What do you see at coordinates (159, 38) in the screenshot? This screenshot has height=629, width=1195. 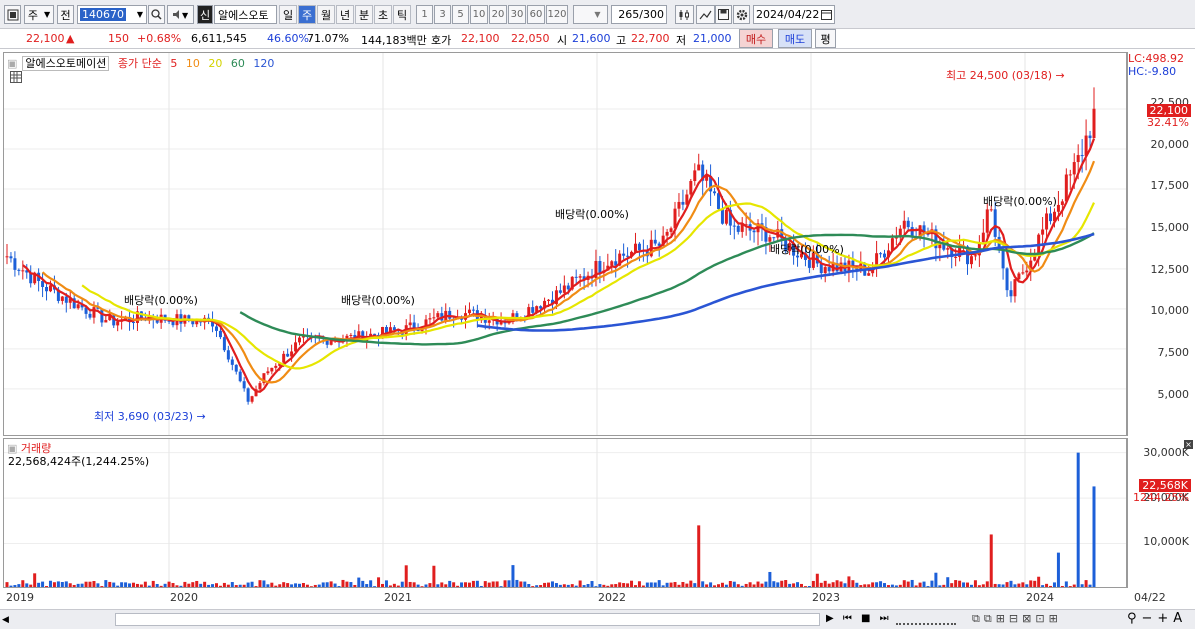 I see `price-change-pct: +0.68%` at bounding box center [159, 38].